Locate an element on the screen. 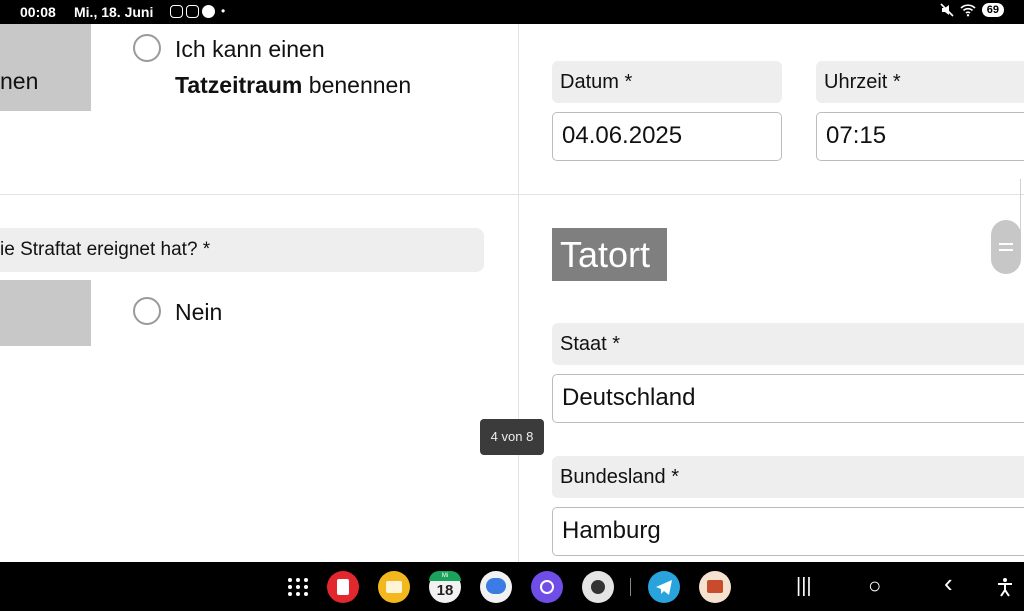 Image resolution: width=1024 pixels, height=611 pixels. option-bold: Tatzeitraum is located at coordinates (239, 85).